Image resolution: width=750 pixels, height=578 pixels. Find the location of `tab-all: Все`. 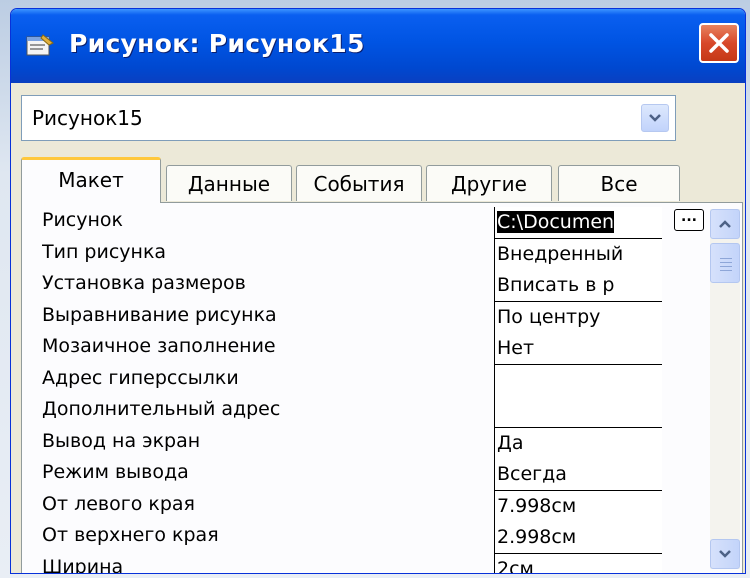

tab-all: Все is located at coordinates (619, 183).